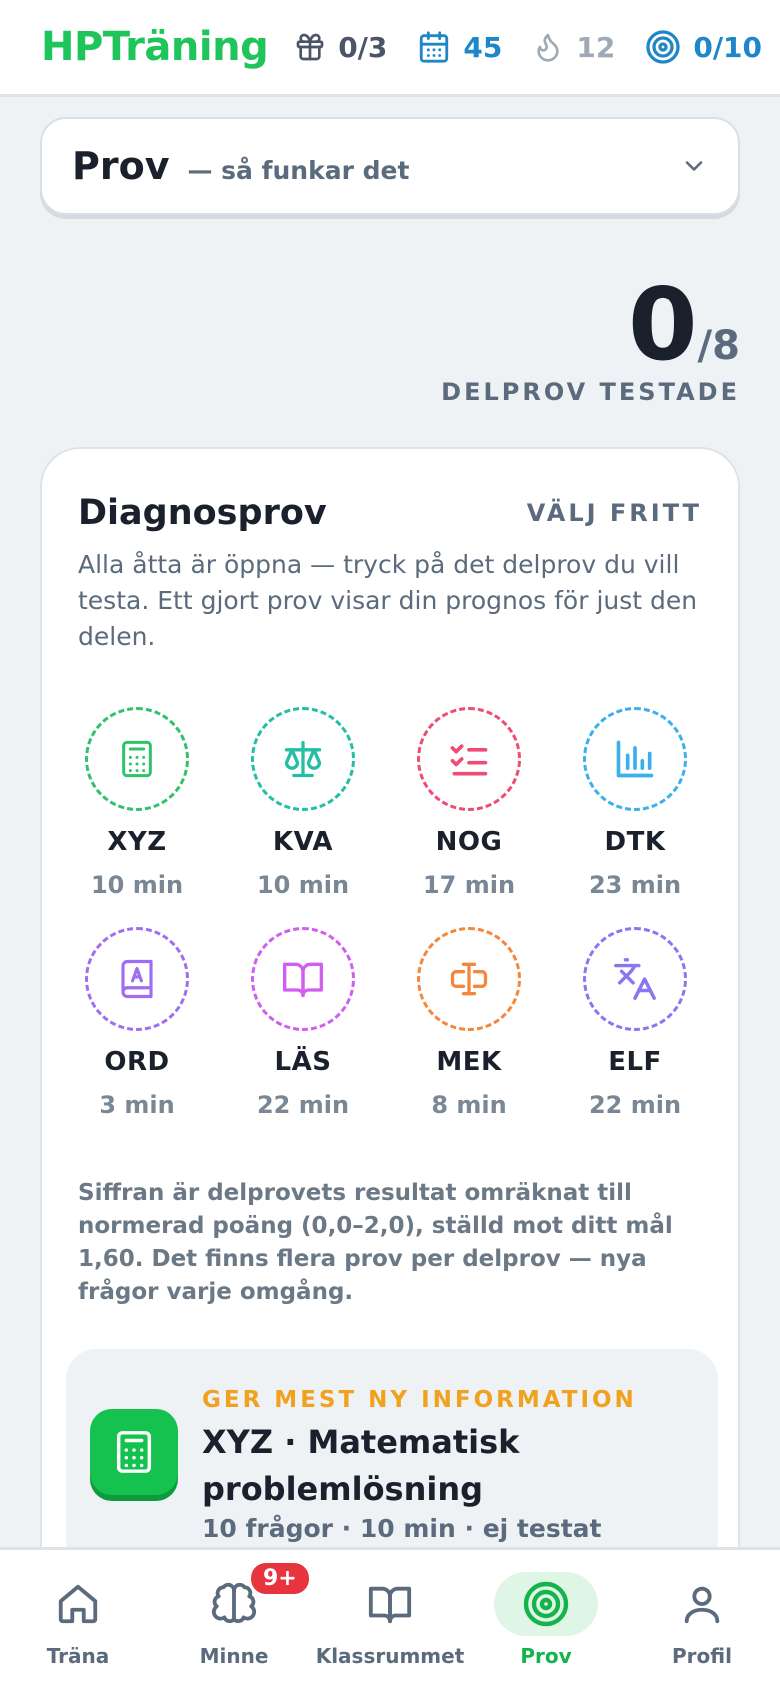 This screenshot has width=780, height=1688. I want to click on book-icon, so click(390, 1605).